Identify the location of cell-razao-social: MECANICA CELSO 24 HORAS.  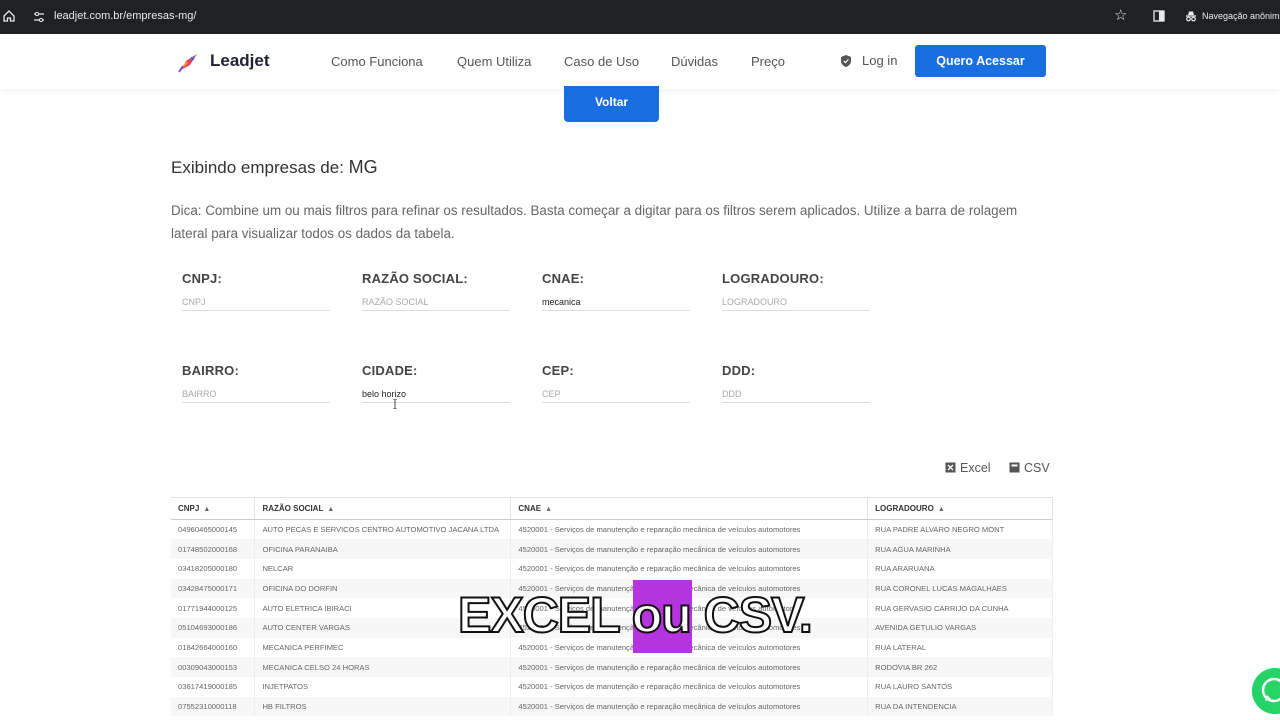
(383, 667).